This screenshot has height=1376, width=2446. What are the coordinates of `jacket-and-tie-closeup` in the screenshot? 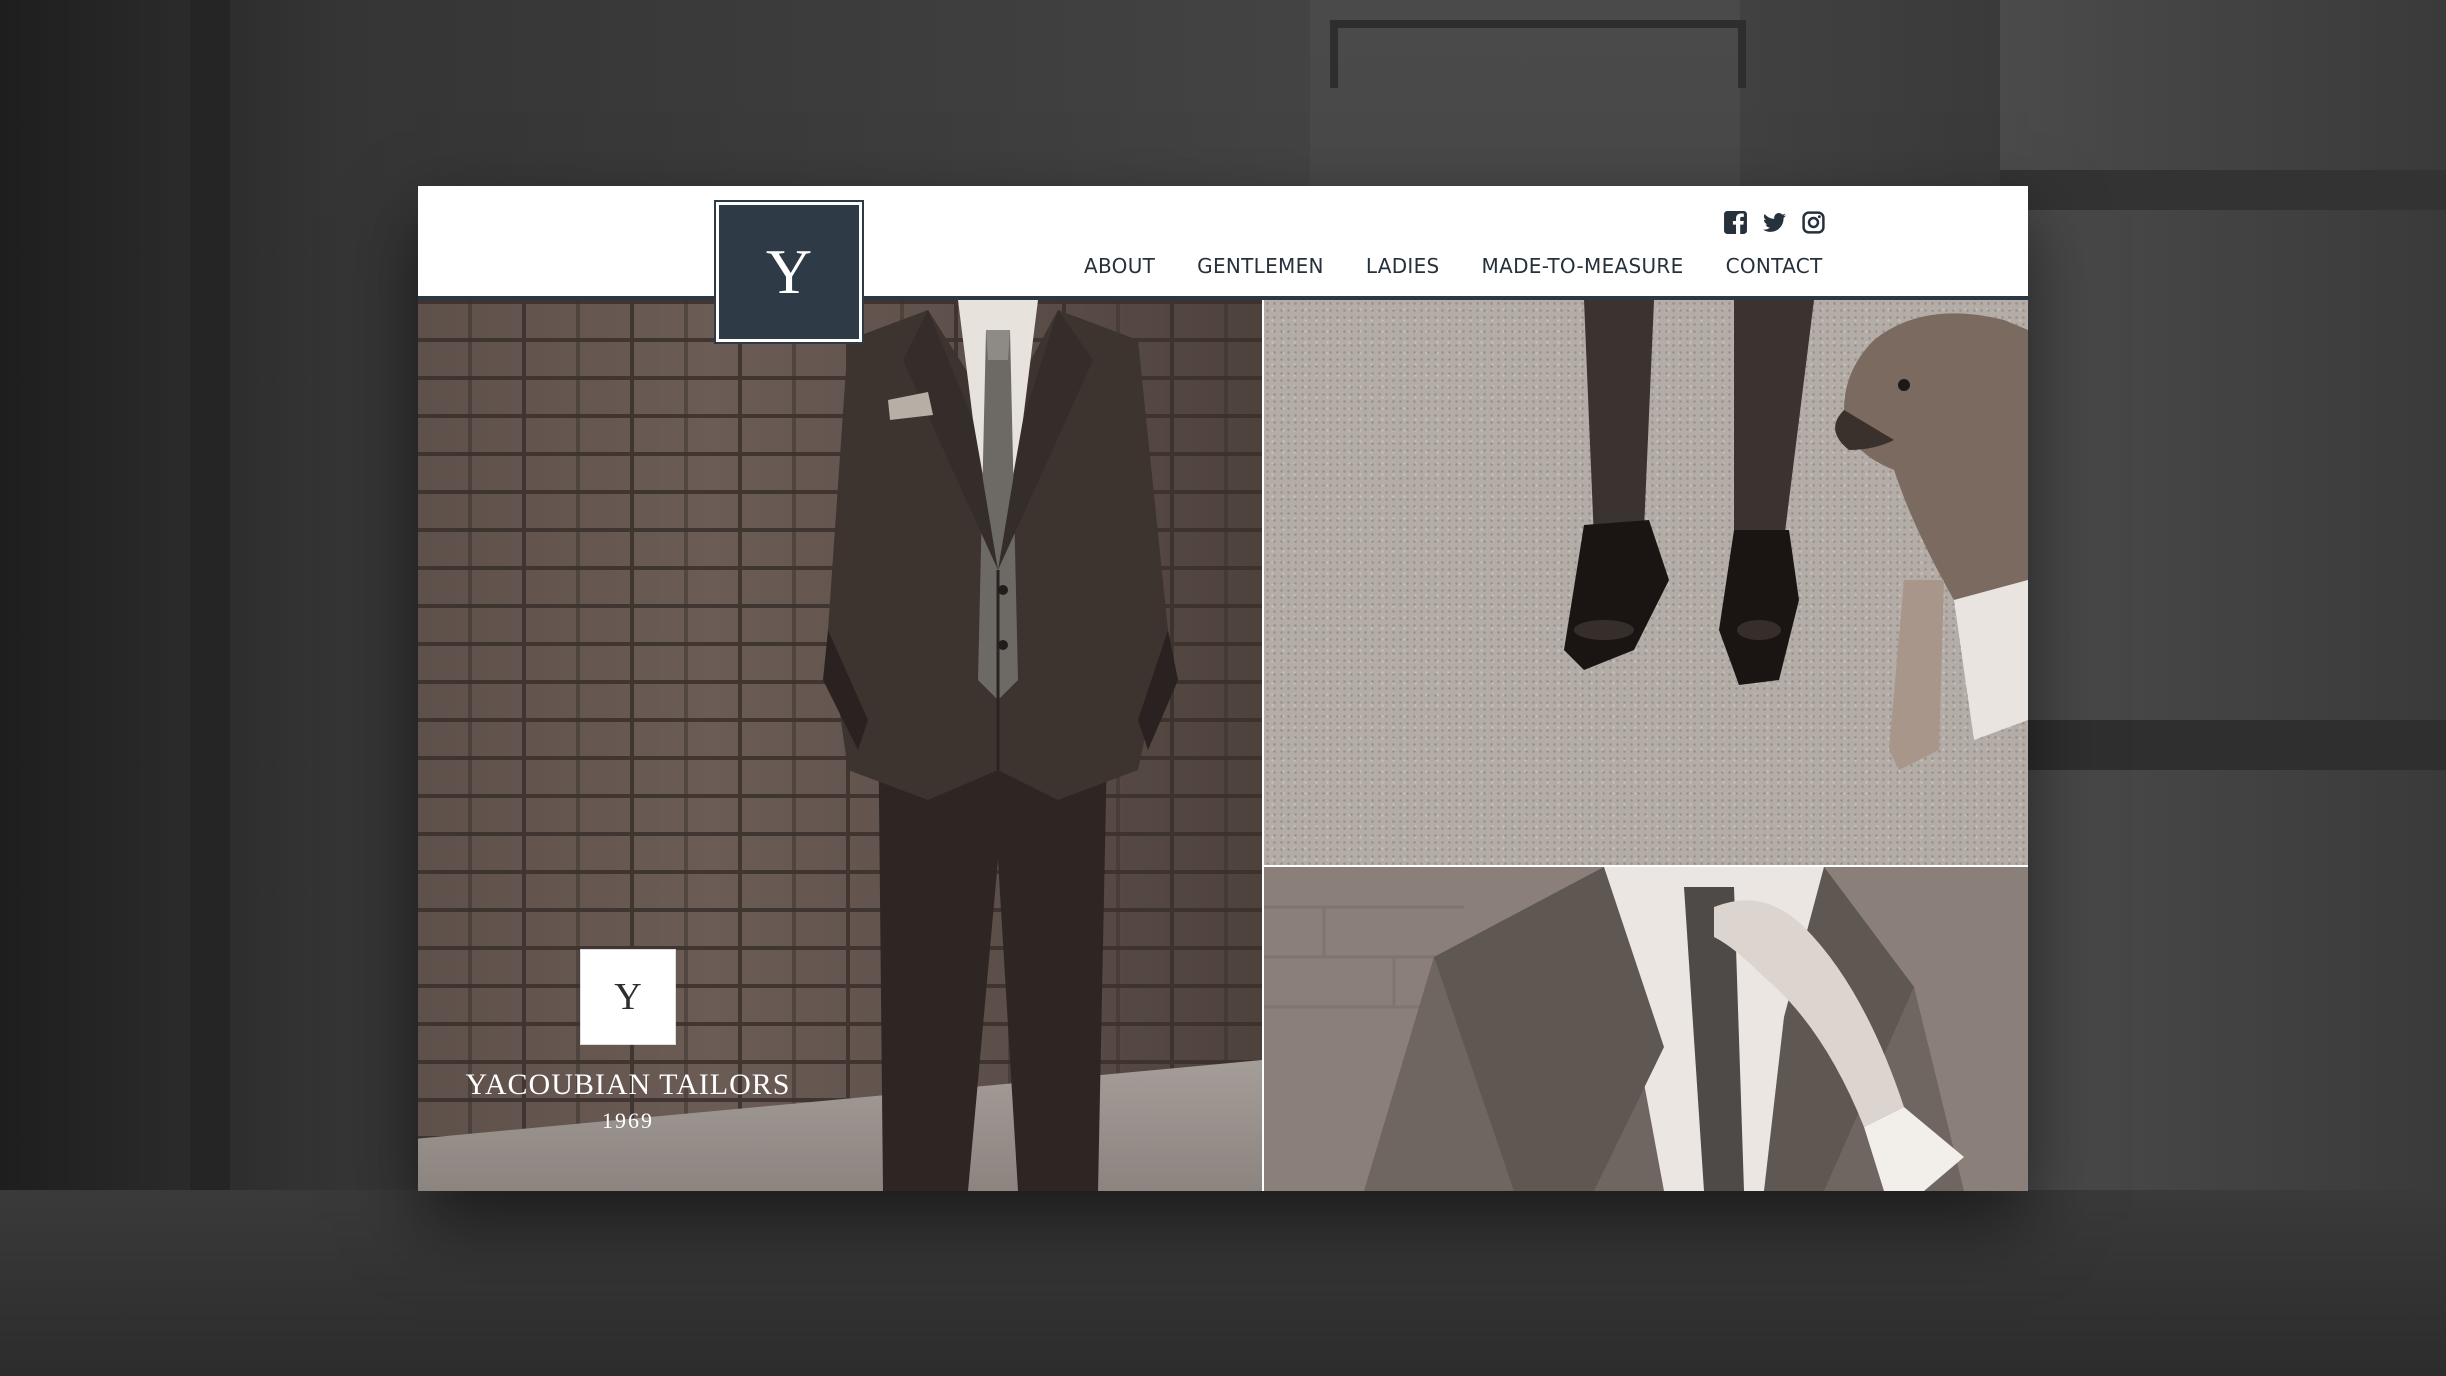 It's located at (1646, 1029).